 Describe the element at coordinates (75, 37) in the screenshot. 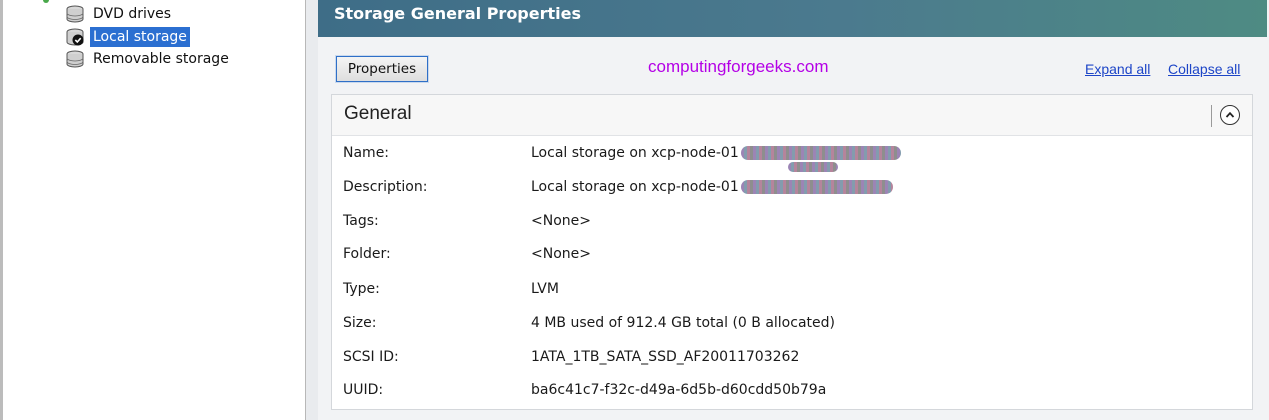

I see `disk-check-icon` at that location.